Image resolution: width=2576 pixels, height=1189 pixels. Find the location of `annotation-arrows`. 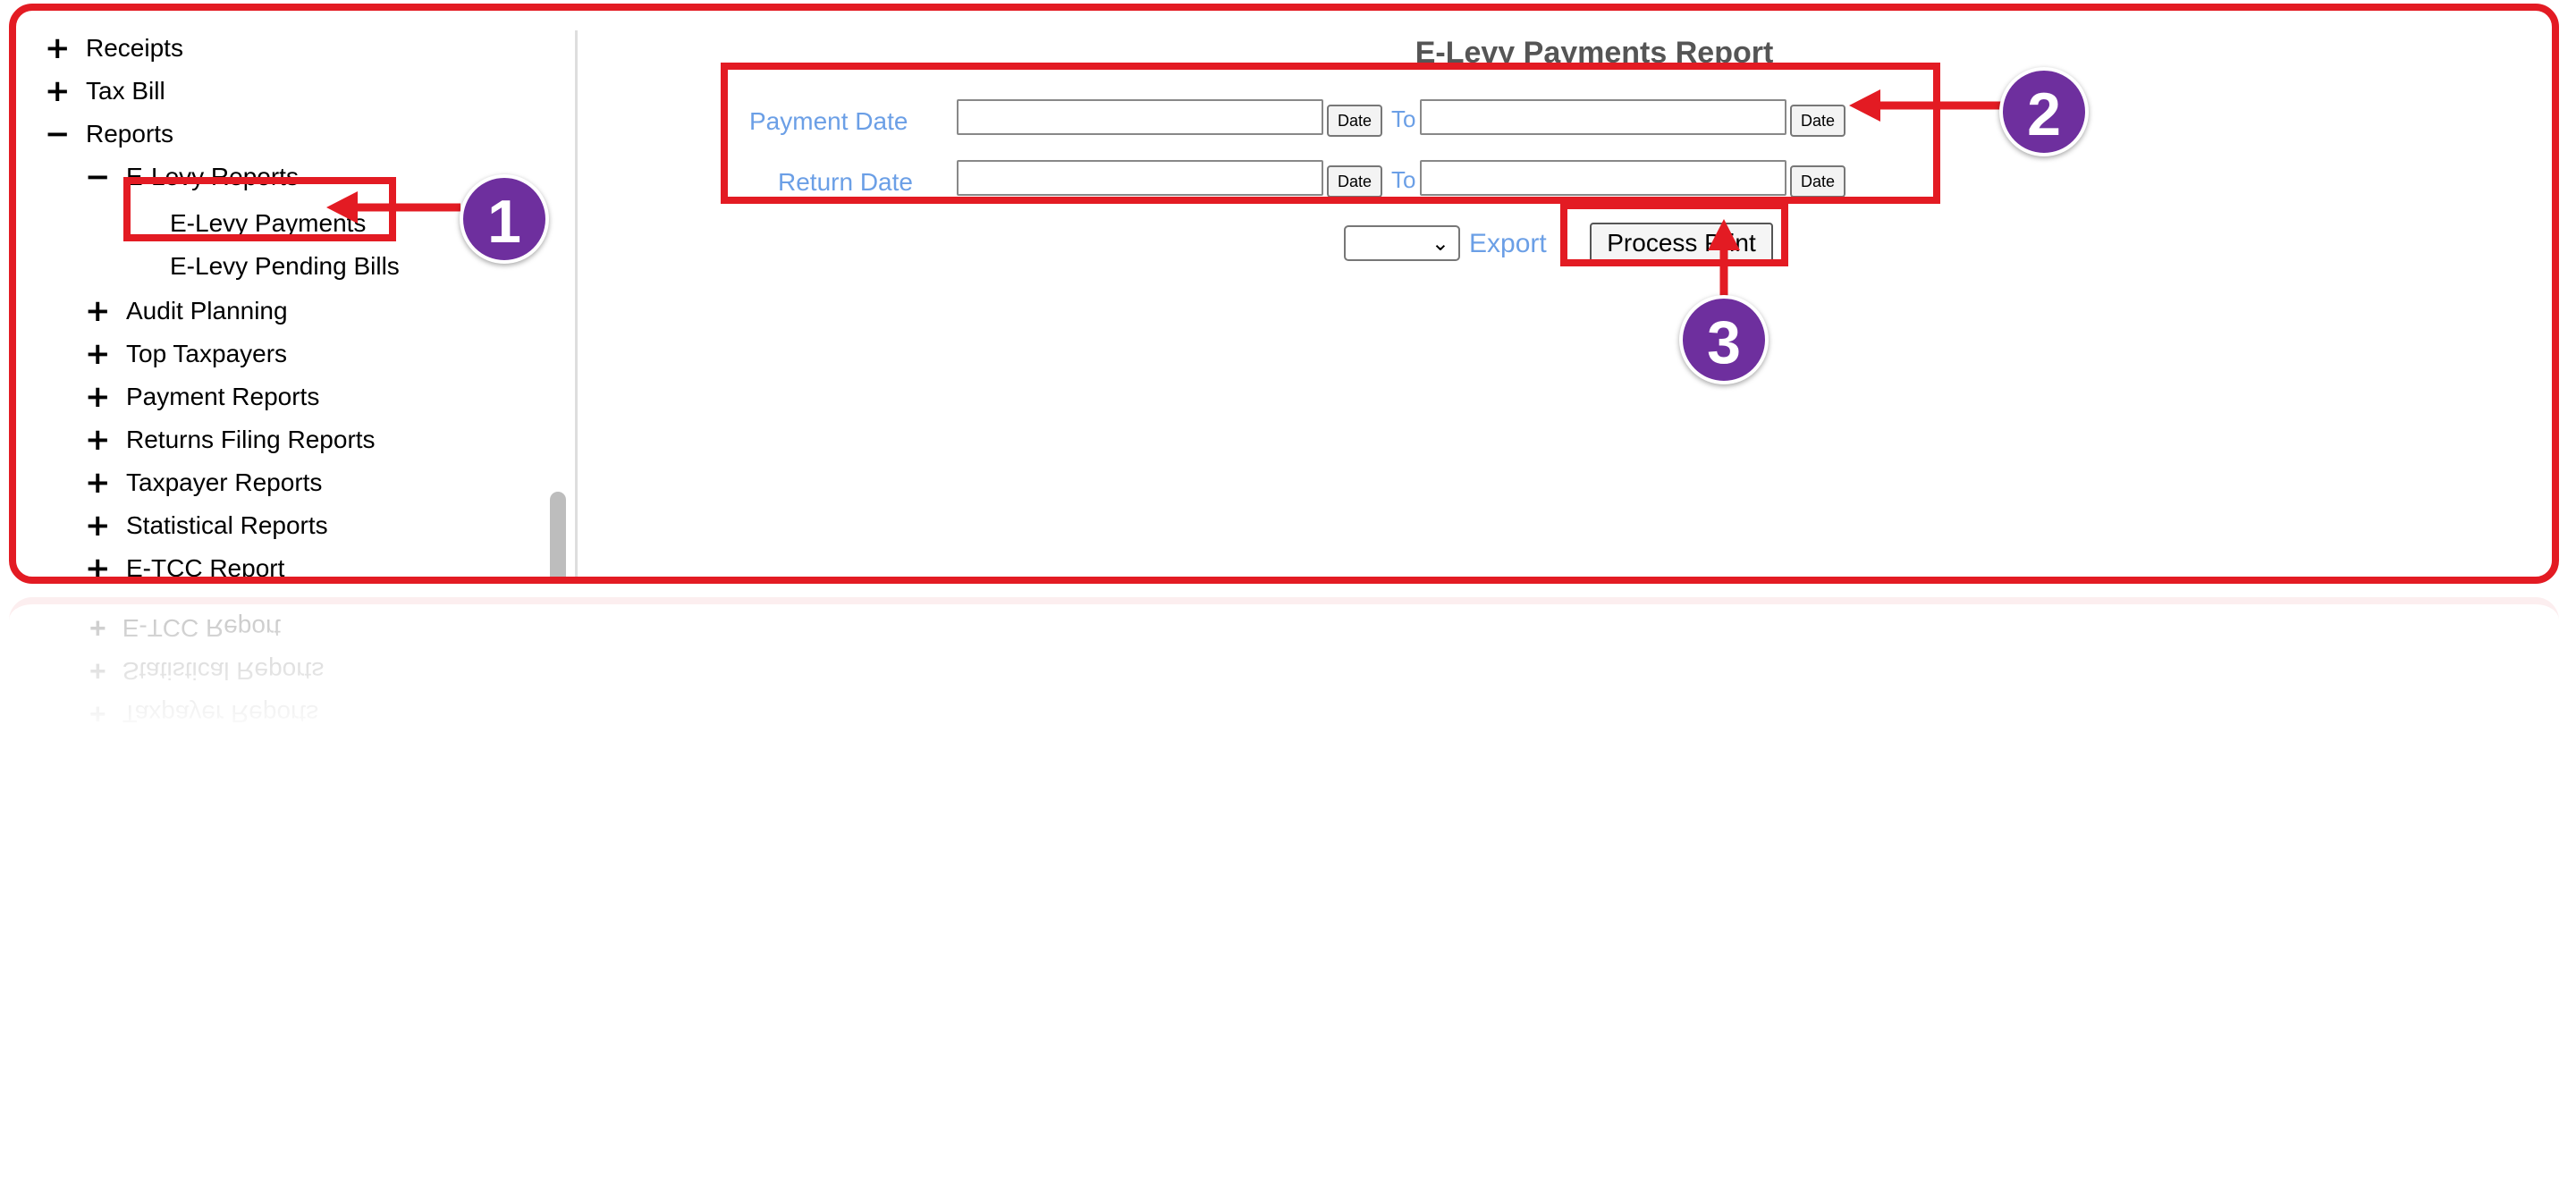

annotation-arrows is located at coordinates (1166, 195).